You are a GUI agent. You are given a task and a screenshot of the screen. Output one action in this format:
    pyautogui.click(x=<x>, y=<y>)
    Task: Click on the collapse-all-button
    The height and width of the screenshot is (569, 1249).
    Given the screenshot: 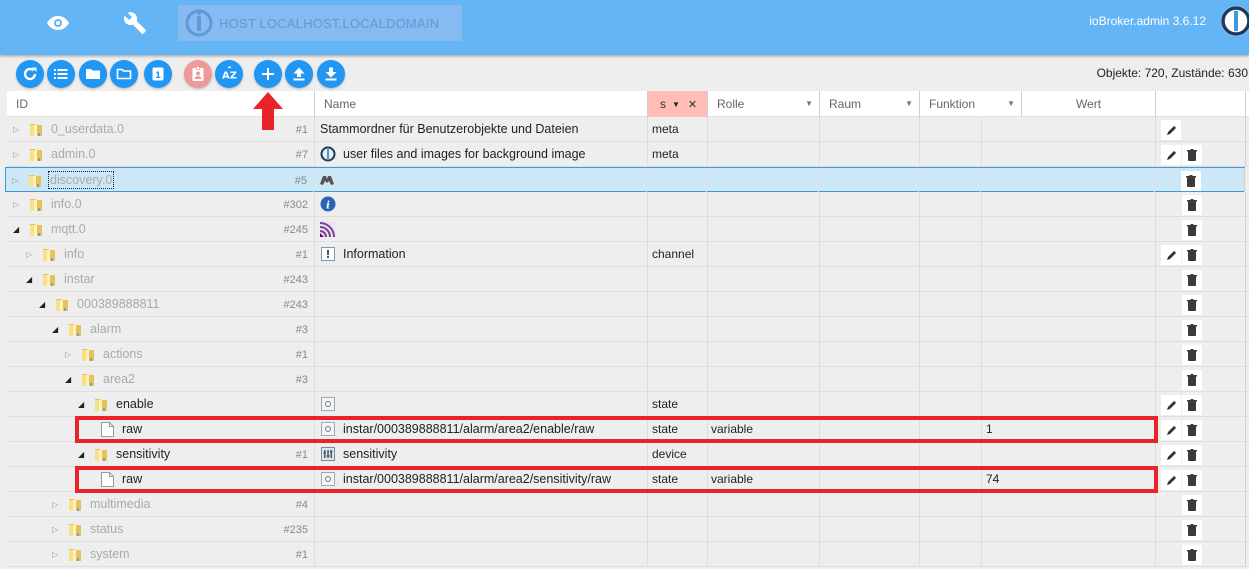 What is the action you would take?
    pyautogui.click(x=93, y=74)
    